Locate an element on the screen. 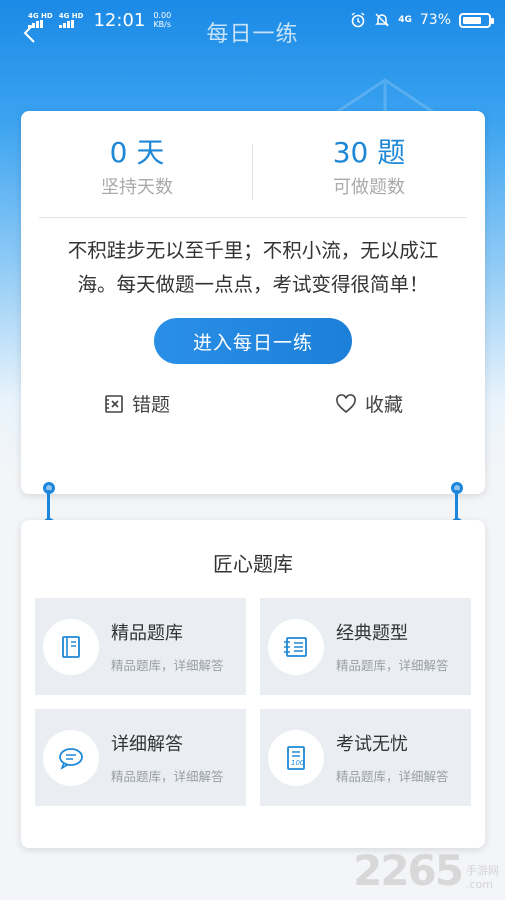  site-watermark: 2265 手游网 .com is located at coordinates (426, 871).